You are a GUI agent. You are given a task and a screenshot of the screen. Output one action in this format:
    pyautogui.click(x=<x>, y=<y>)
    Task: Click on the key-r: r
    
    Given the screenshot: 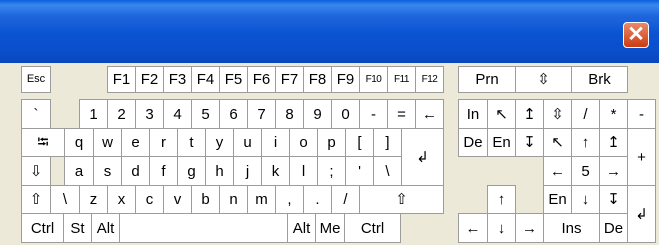 What is the action you would take?
    pyautogui.click(x=163, y=142)
    